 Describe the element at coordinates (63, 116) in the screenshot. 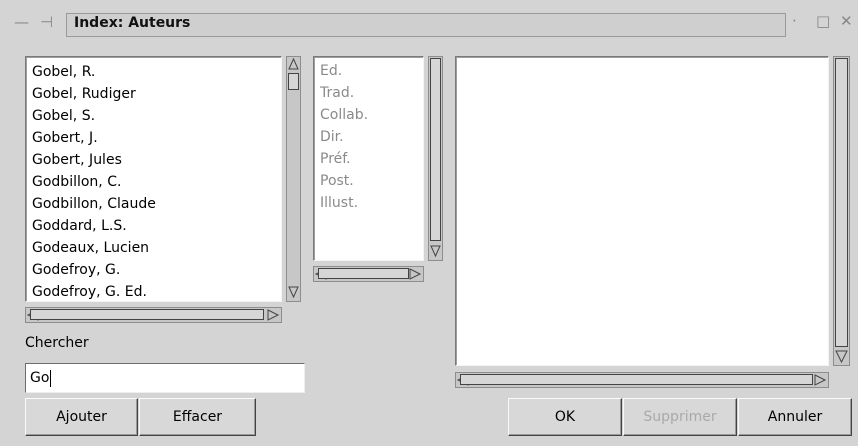

I see `list-item: Gobel, S.` at that location.